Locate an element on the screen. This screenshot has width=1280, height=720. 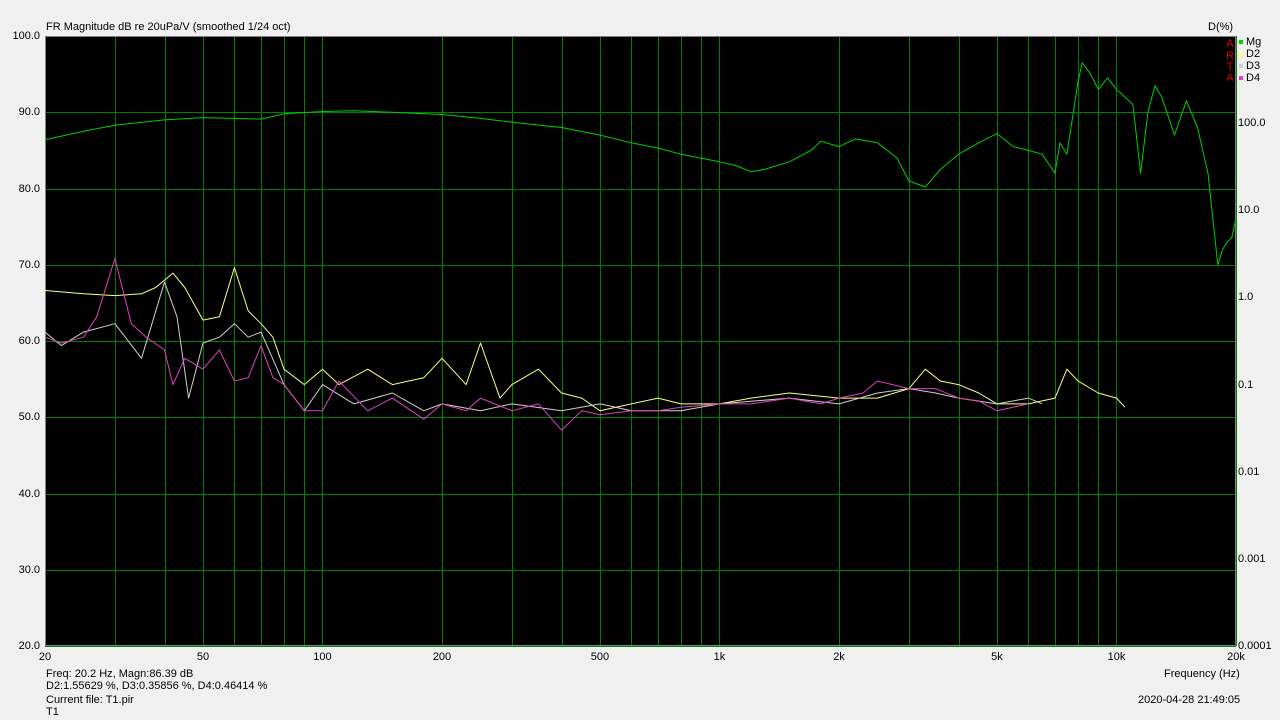
legend-item-d4: D4 is located at coordinates (1249, 78).